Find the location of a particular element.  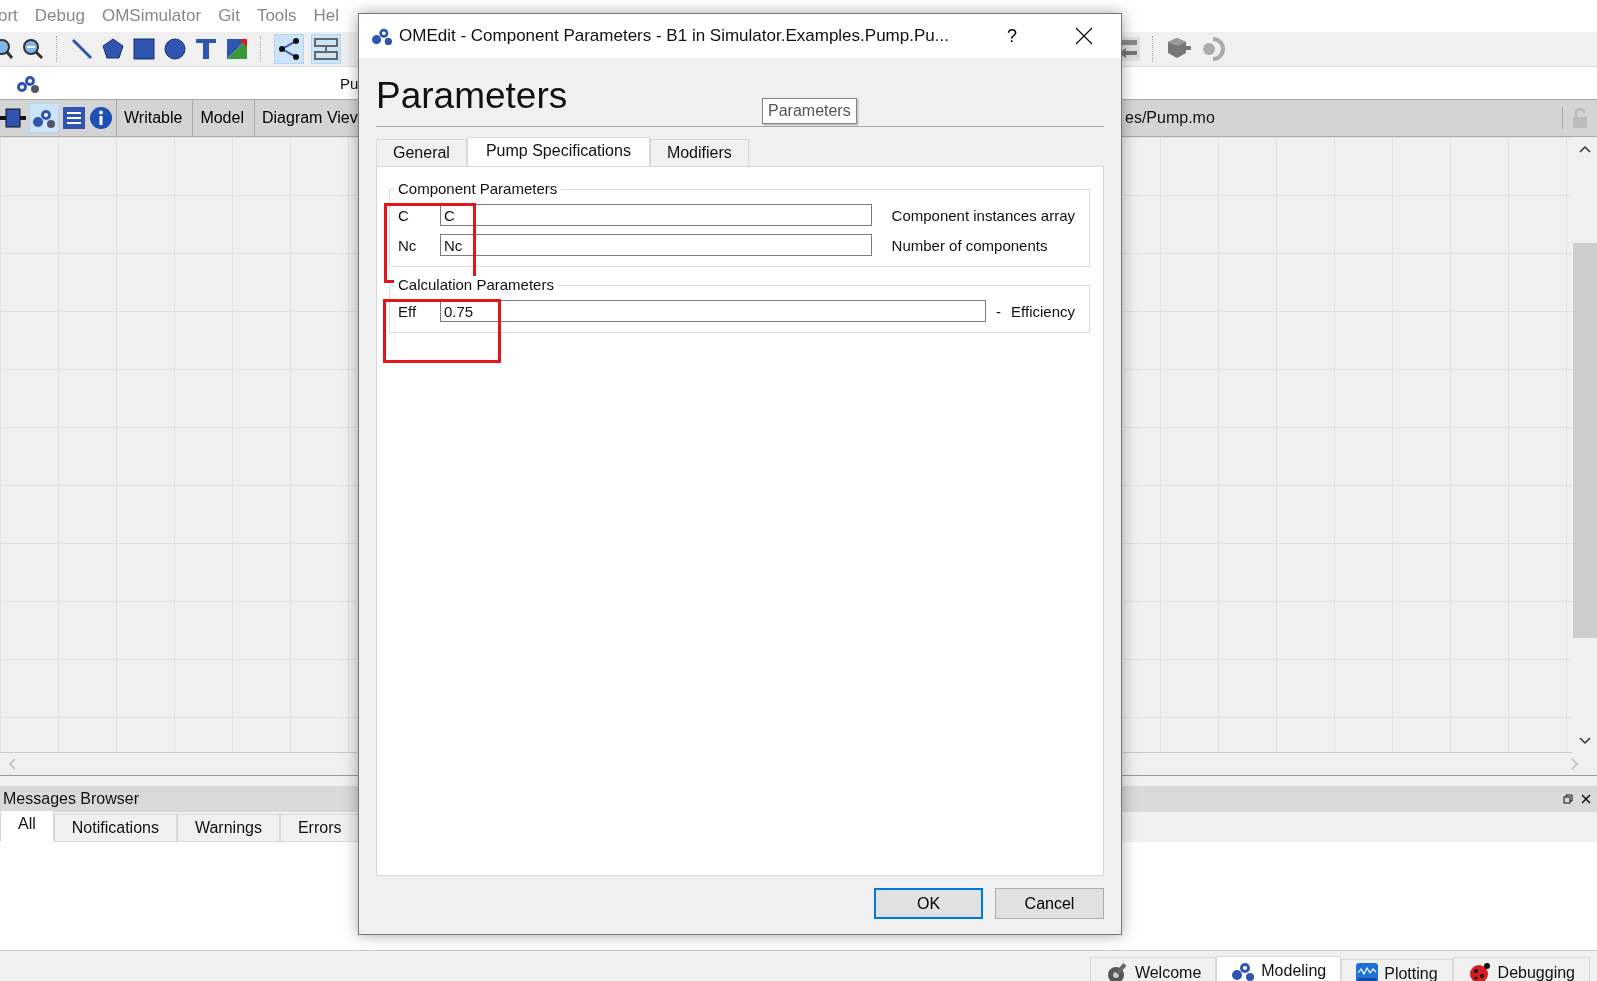

model-name: Pu is located at coordinates (349, 83).